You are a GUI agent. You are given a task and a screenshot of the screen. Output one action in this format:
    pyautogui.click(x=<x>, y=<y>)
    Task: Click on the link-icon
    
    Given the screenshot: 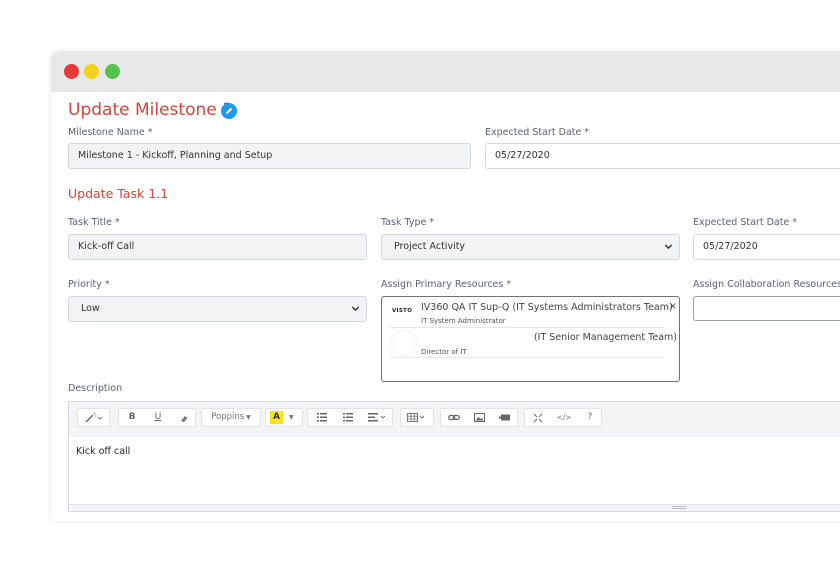 What is the action you would take?
    pyautogui.click(x=454, y=417)
    